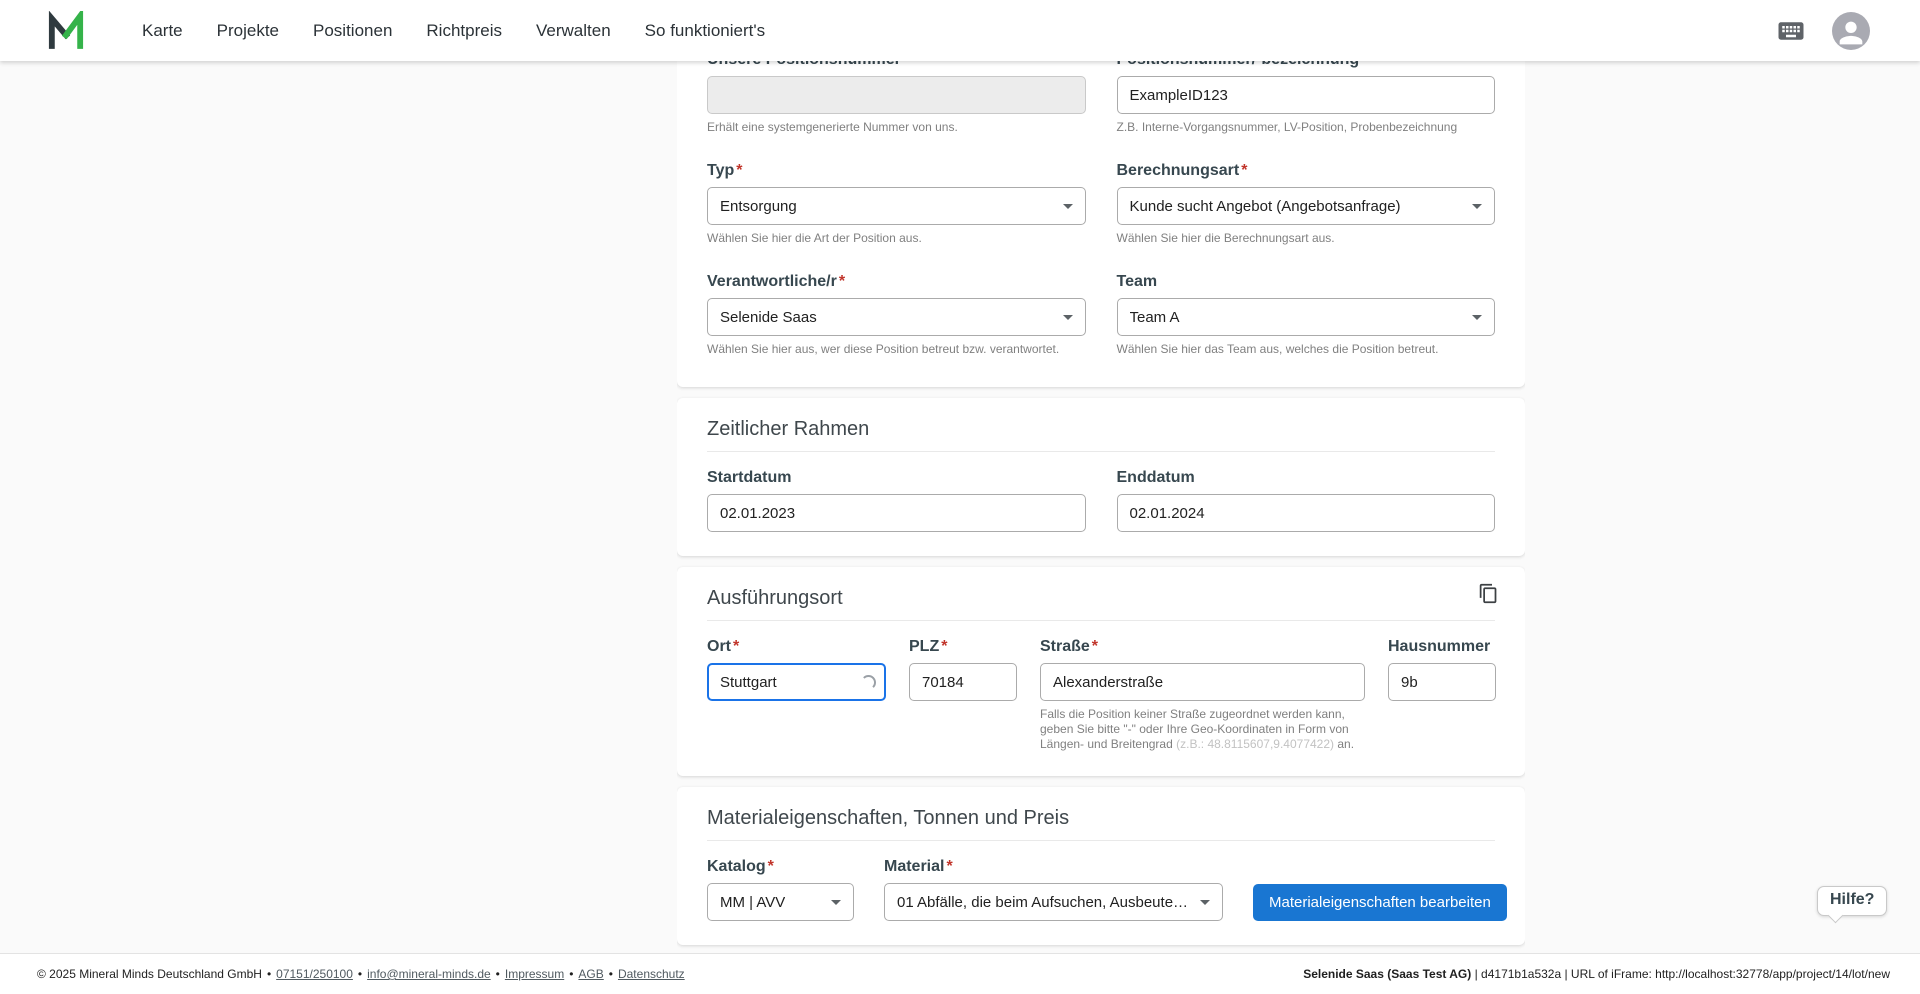 The height and width of the screenshot is (994, 1920). I want to click on phone-link: 07151/250100, so click(314, 974).